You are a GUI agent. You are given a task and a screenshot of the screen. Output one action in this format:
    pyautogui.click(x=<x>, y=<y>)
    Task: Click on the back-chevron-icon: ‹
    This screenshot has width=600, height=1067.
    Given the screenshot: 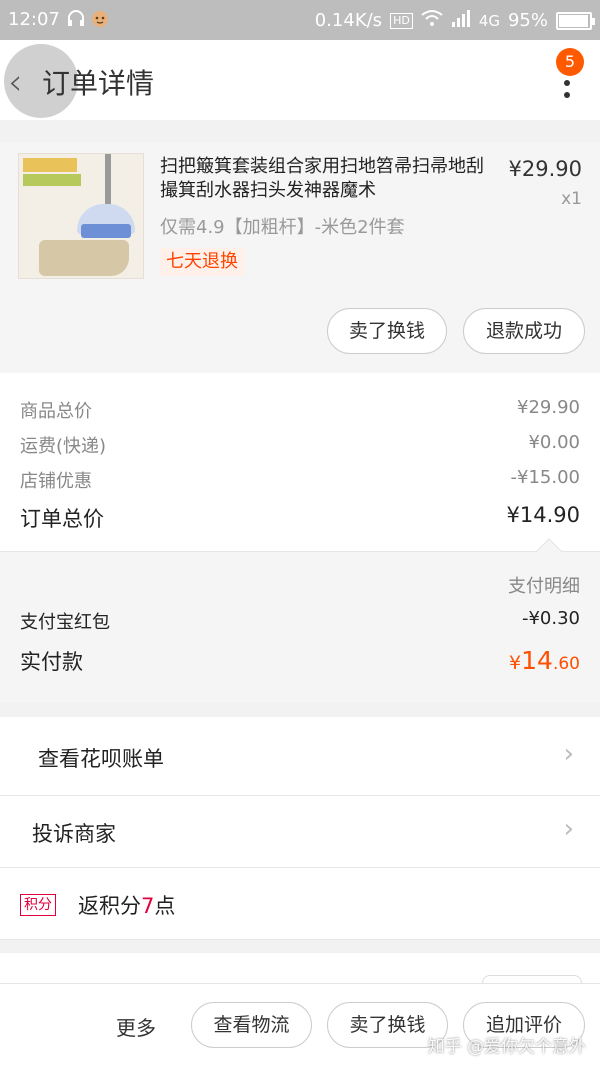 What is the action you would take?
    pyautogui.click(x=15, y=82)
    